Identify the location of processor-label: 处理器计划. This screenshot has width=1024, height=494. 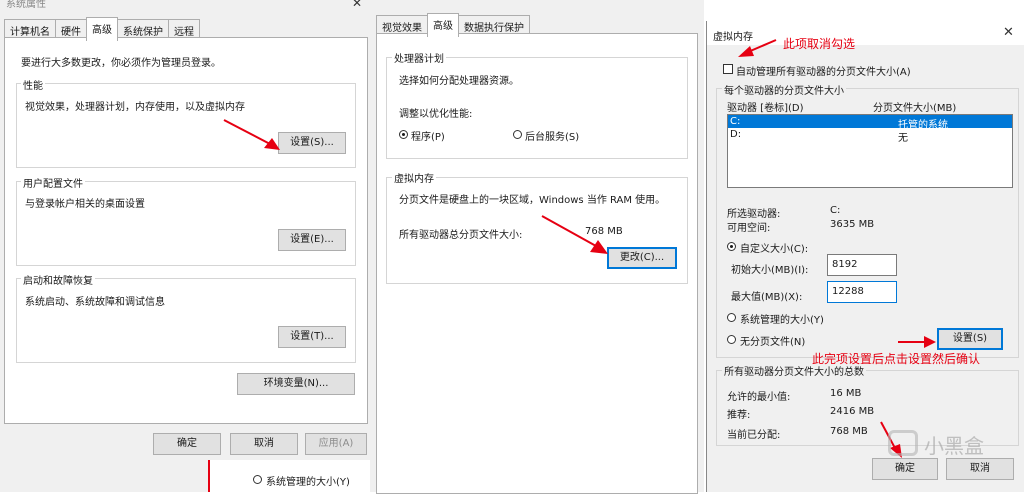
(419, 57).